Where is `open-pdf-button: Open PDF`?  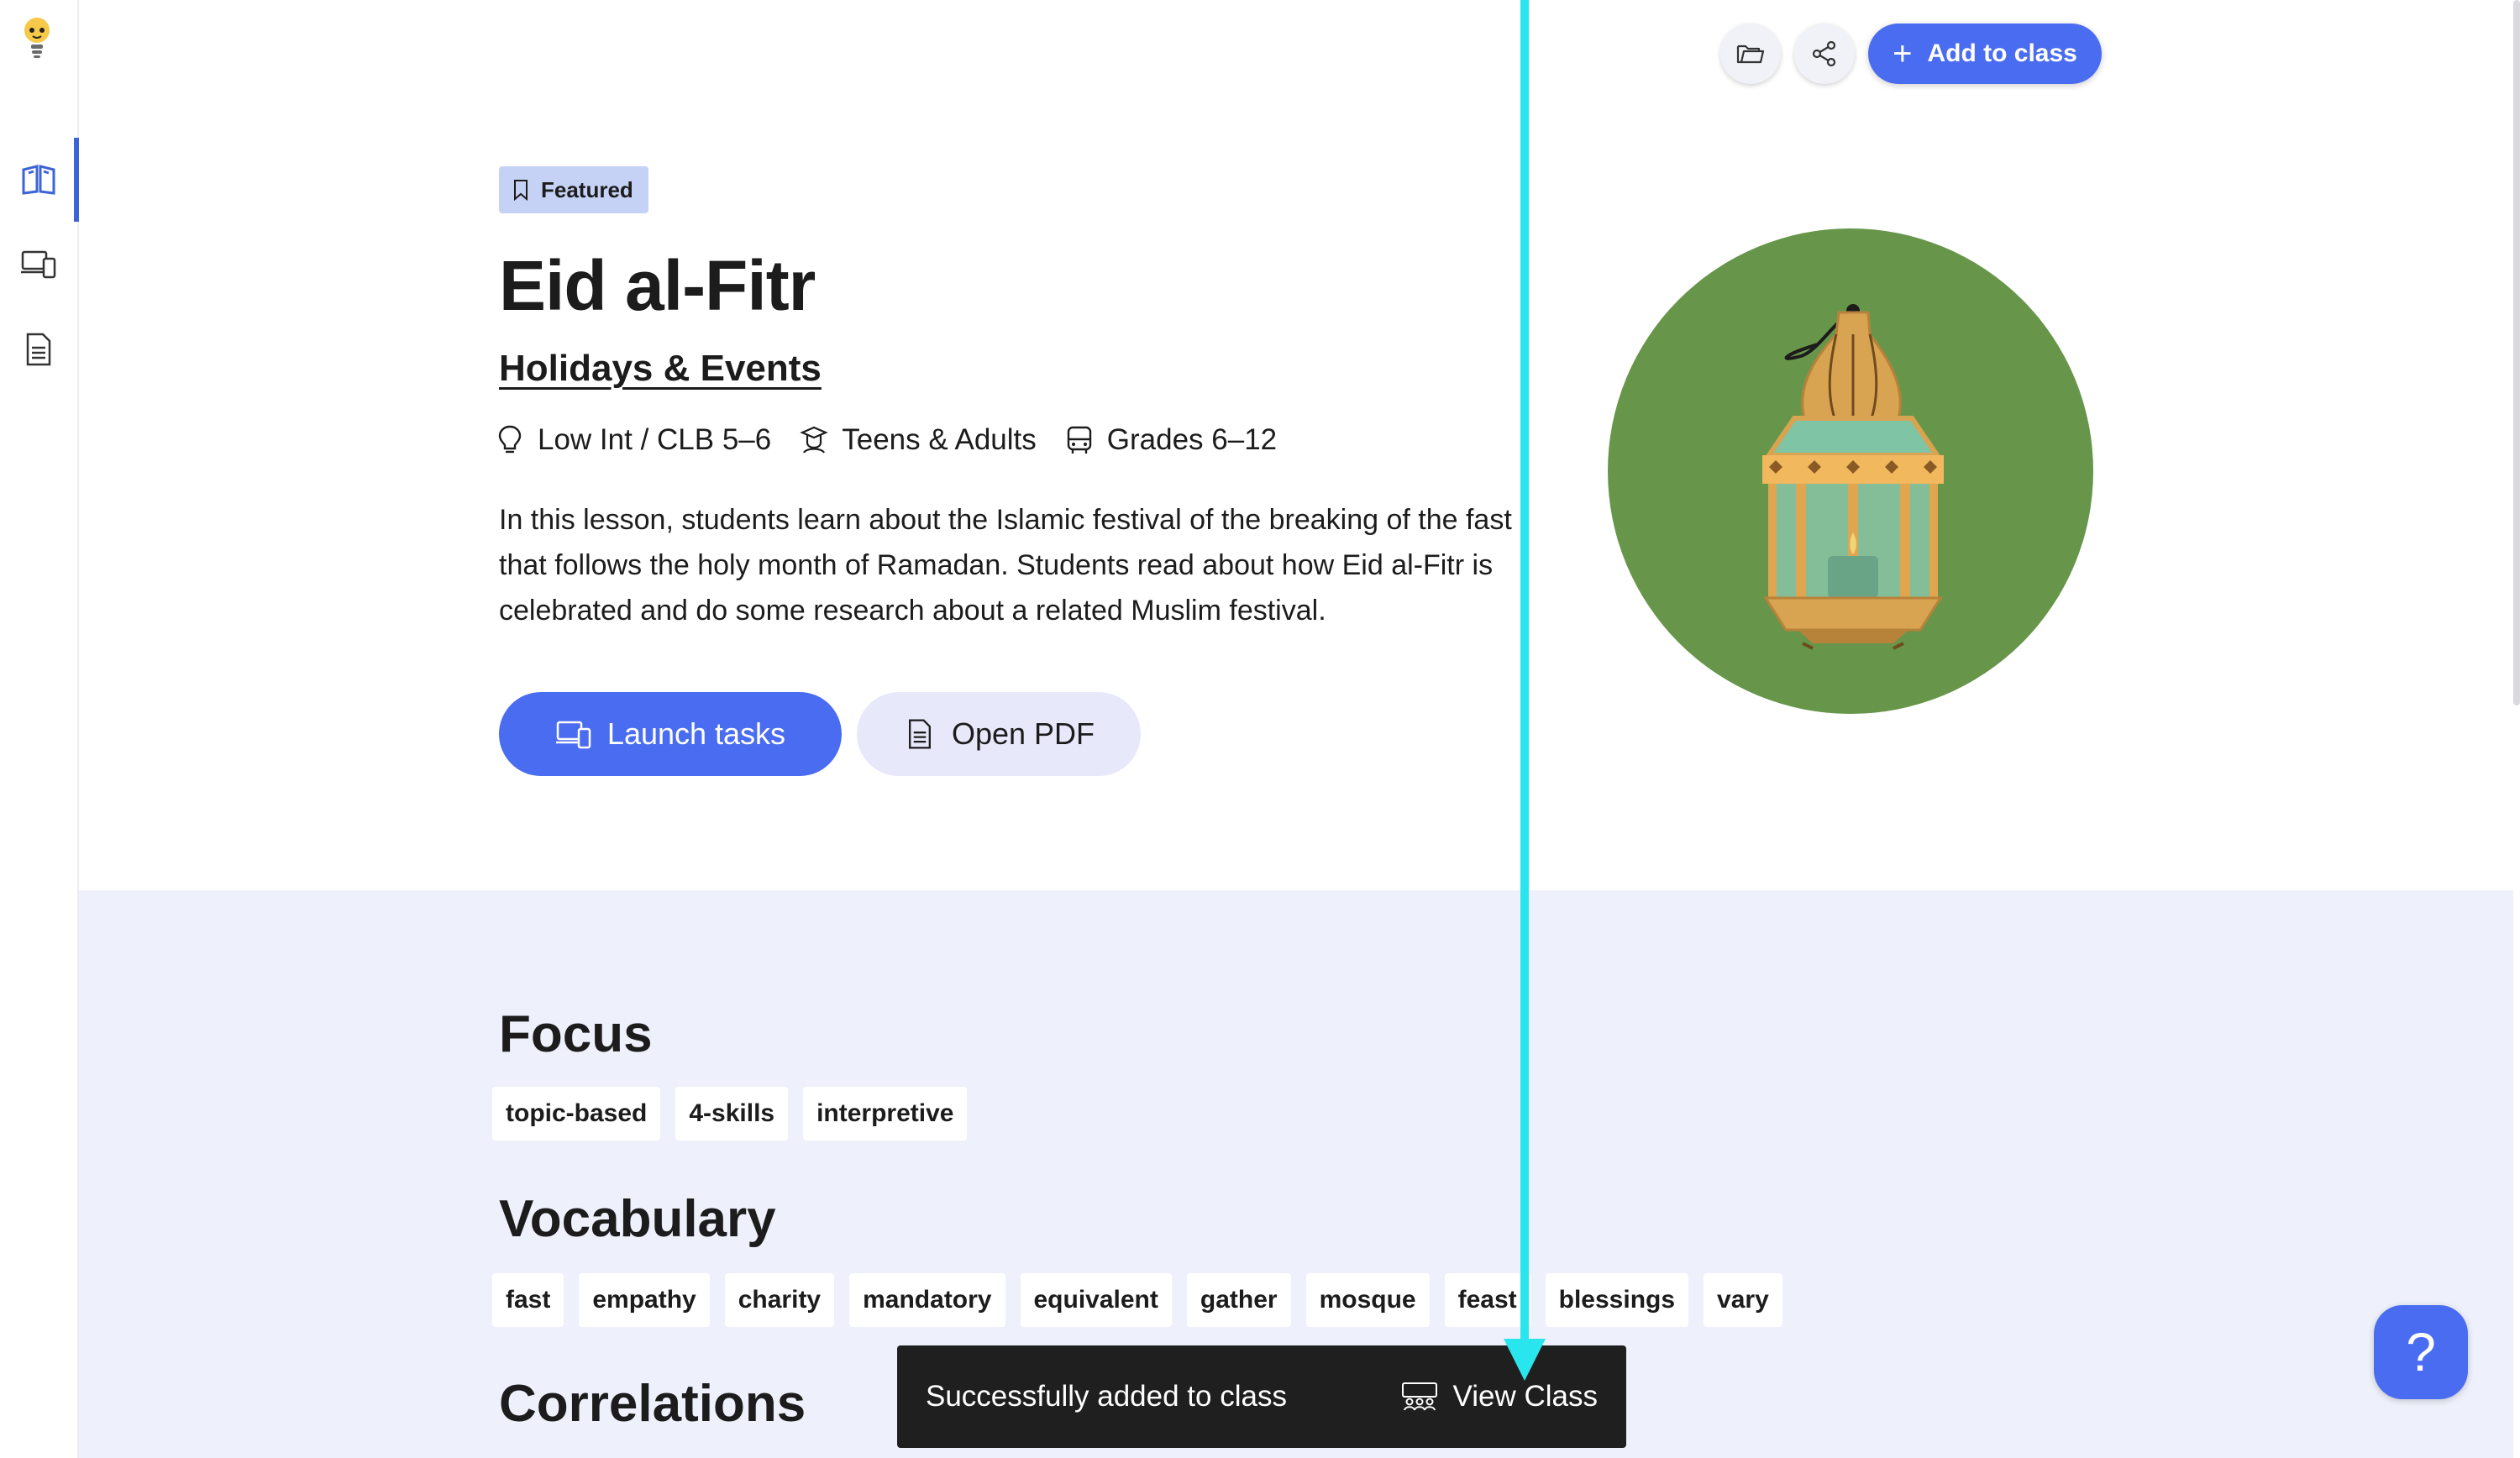
open-pdf-button: Open PDF is located at coordinates (999, 734).